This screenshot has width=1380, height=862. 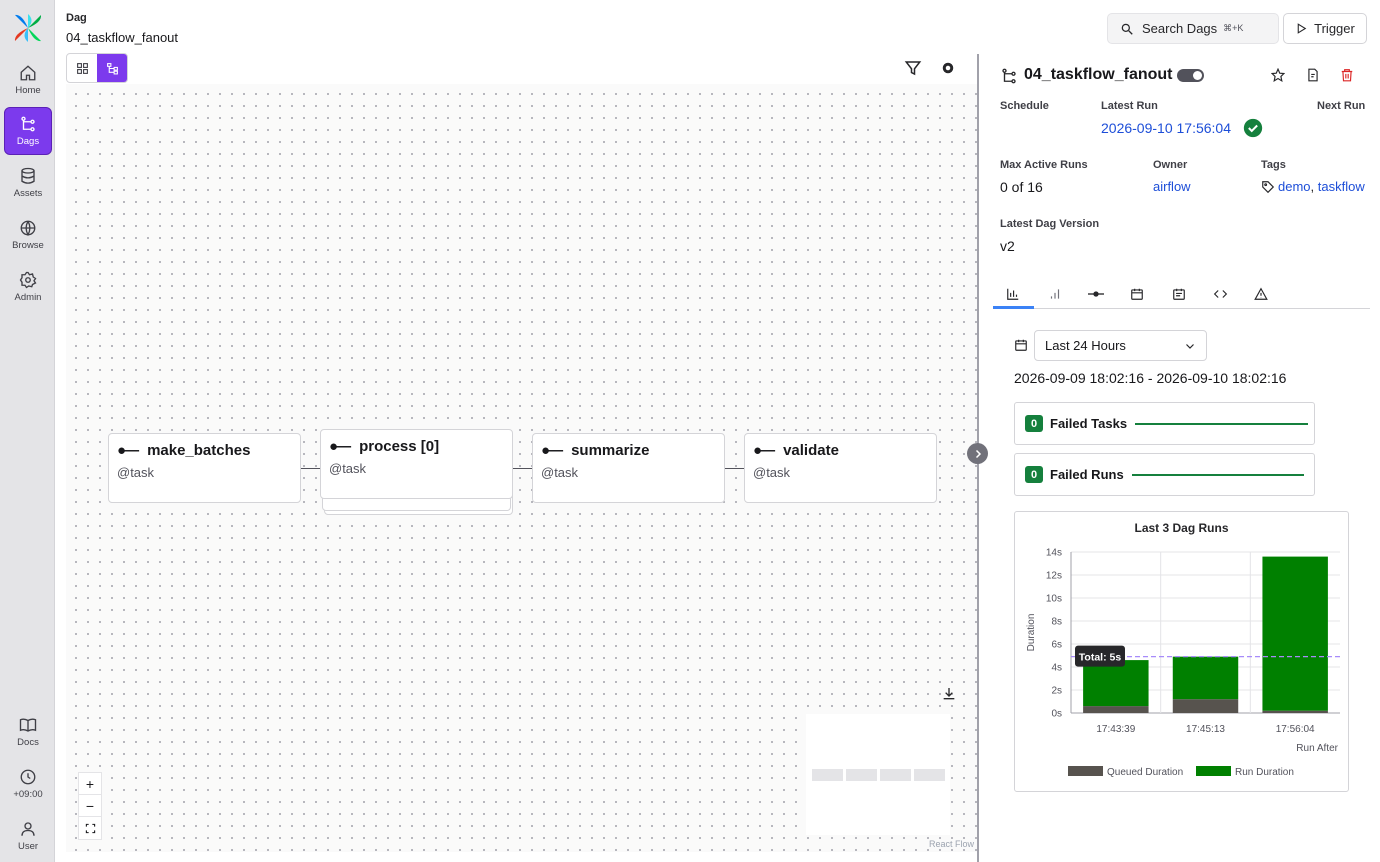 I want to click on user-icon, so click(x=28, y=829).